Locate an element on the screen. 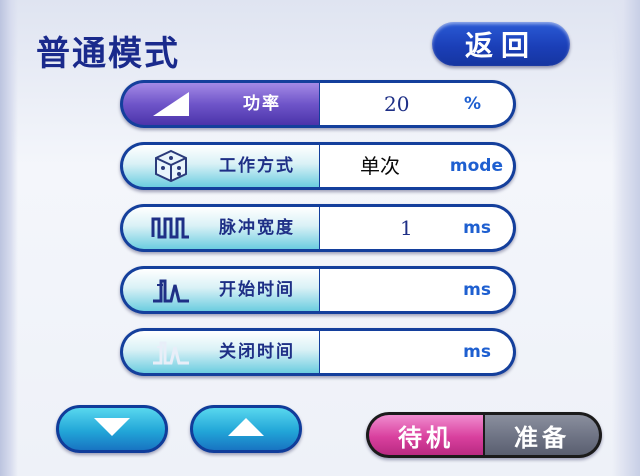 This screenshot has height=476, width=640. scroll-down-button is located at coordinates (112, 429).